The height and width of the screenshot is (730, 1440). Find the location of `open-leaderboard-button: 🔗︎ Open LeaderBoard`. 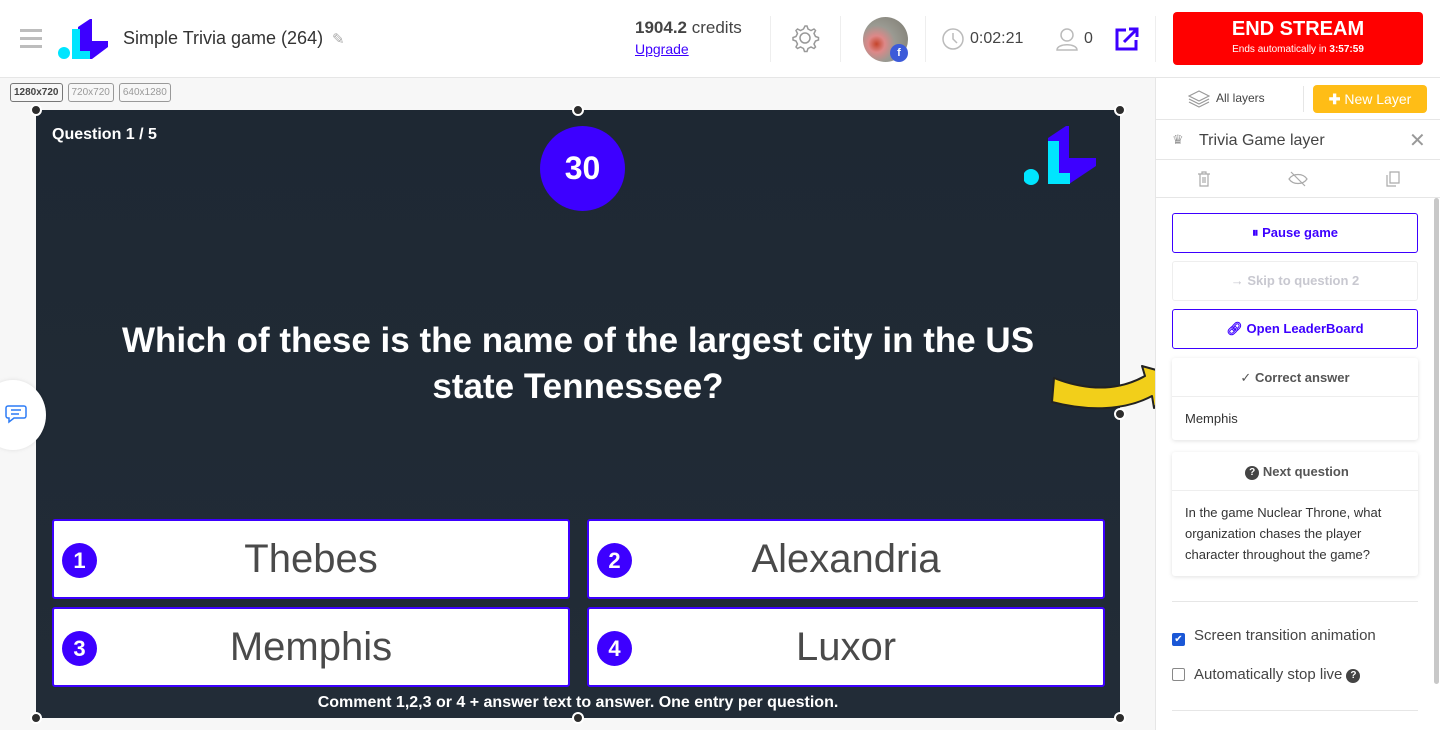

open-leaderboard-button: 🔗︎ Open LeaderBoard is located at coordinates (1295, 329).